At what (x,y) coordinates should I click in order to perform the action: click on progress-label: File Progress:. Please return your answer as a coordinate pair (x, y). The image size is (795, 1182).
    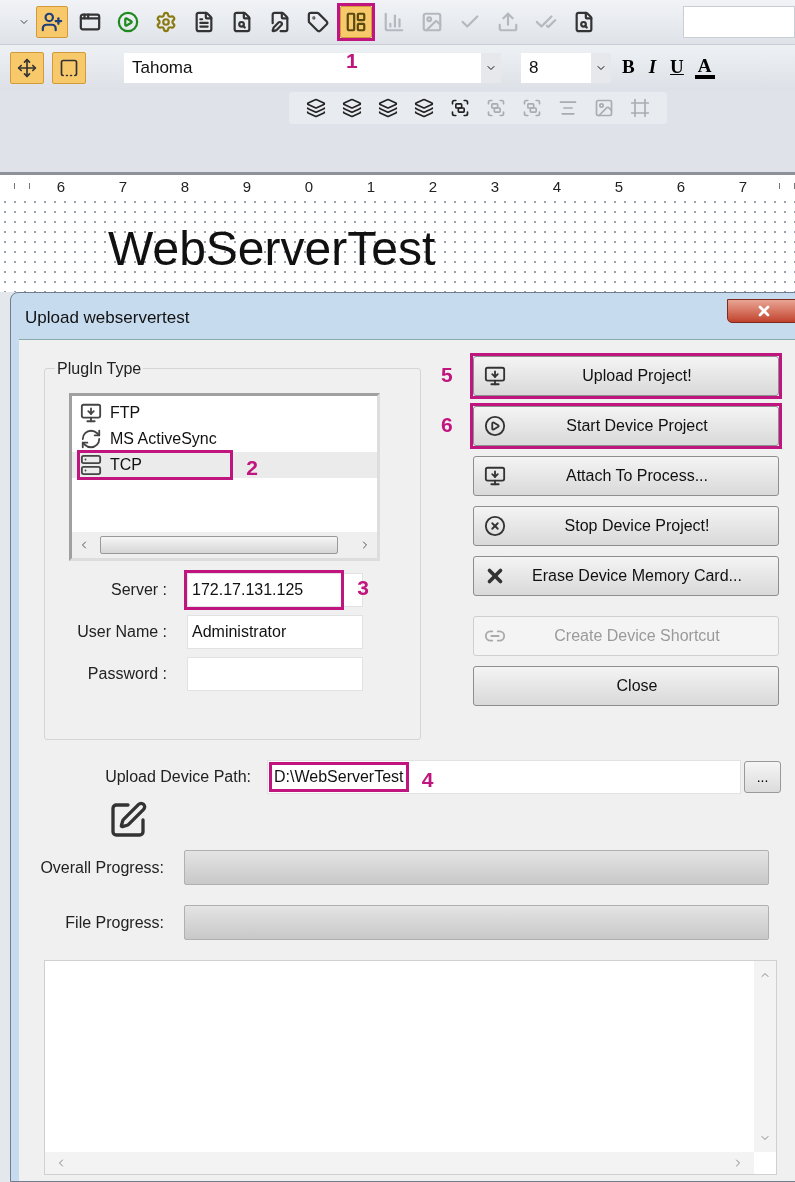
    Looking at the image, I should click on (114, 922).